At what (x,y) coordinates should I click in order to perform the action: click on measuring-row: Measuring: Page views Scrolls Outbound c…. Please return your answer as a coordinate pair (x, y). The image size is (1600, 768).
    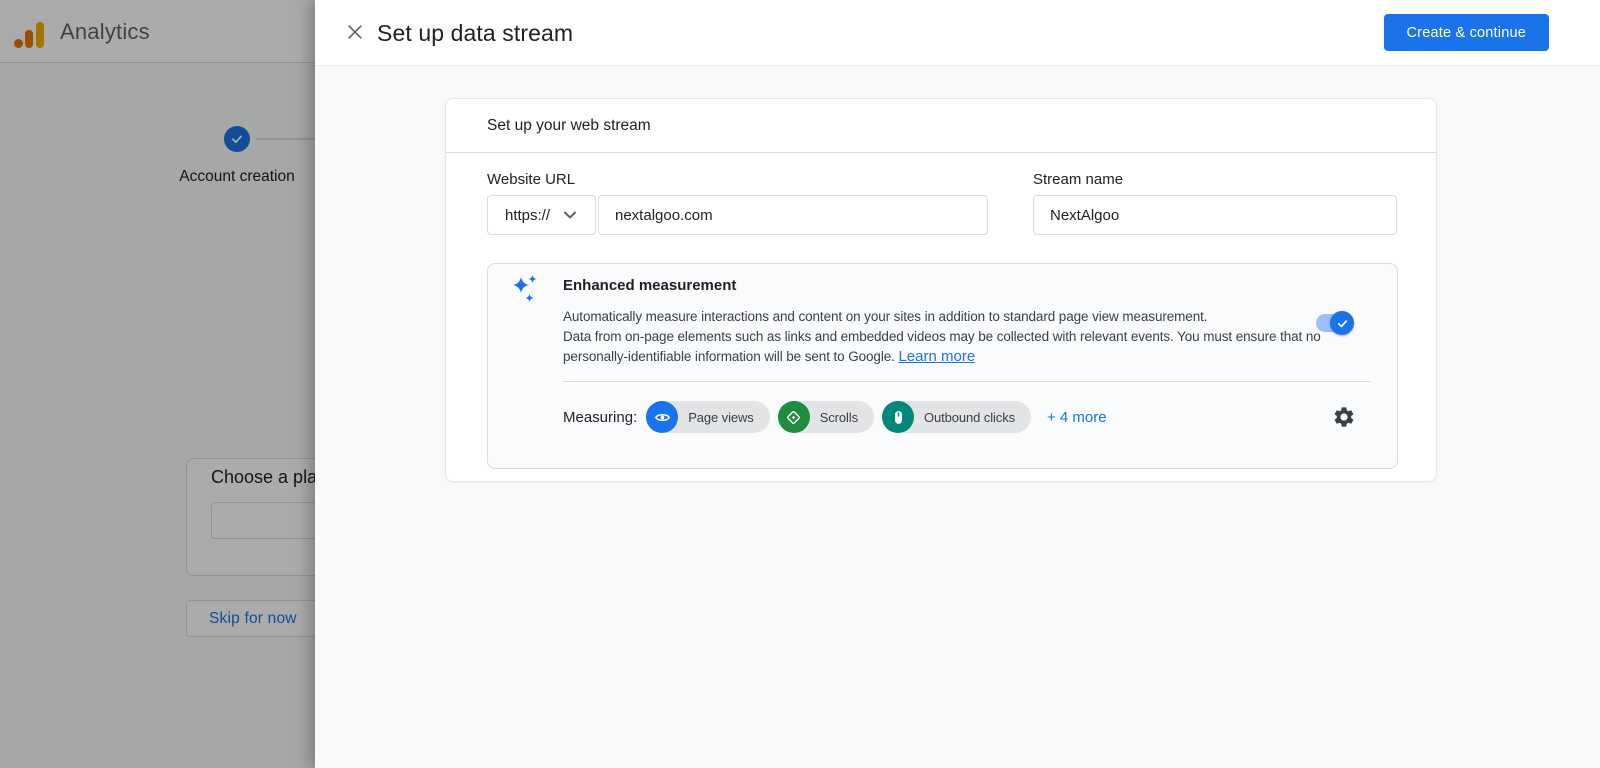
    Looking at the image, I should click on (835, 417).